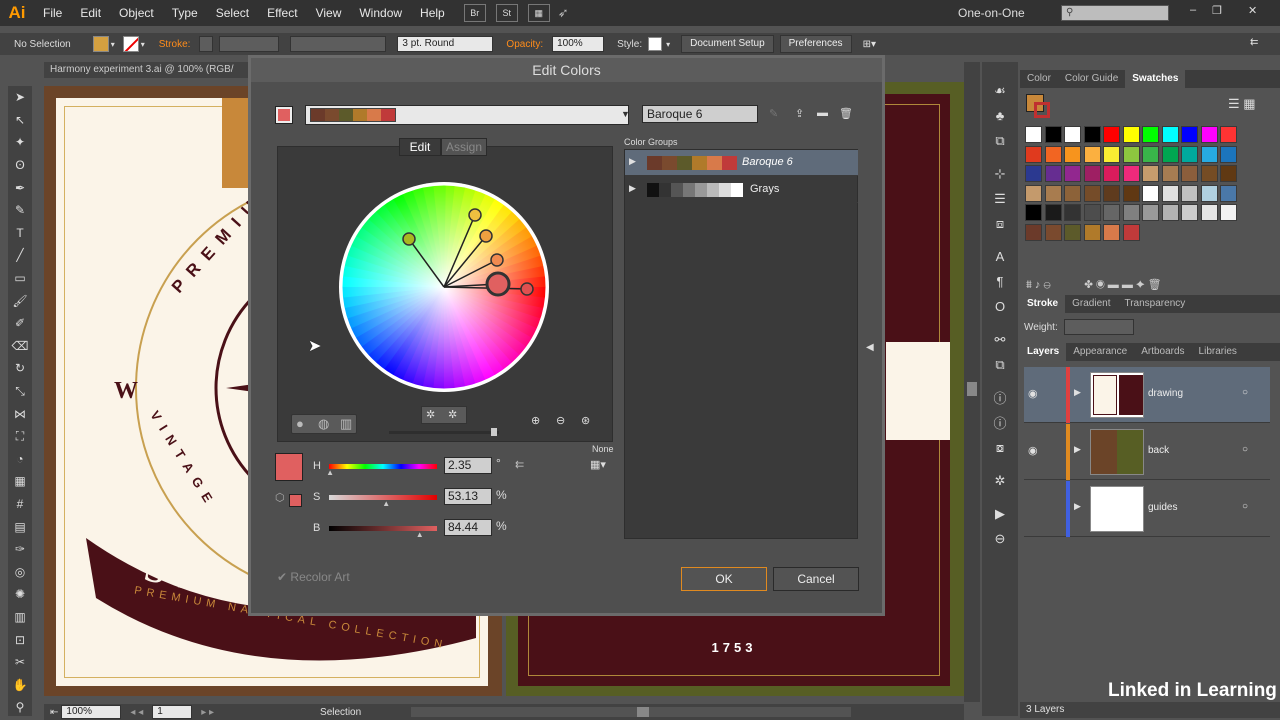  Describe the element at coordinates (1158, 450) in the screenshot. I see `layer-name: back` at that location.